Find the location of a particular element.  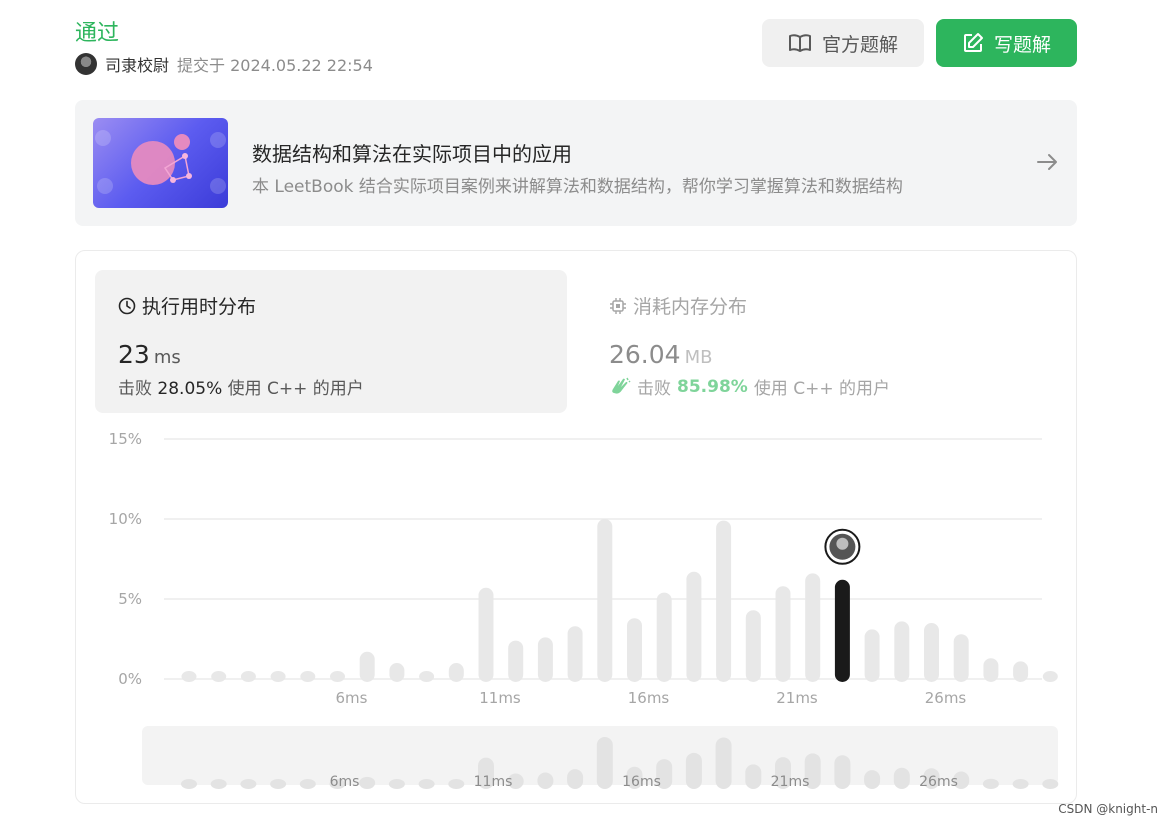

memory-title-row: 消耗内存分布 is located at coordinates (678, 305).